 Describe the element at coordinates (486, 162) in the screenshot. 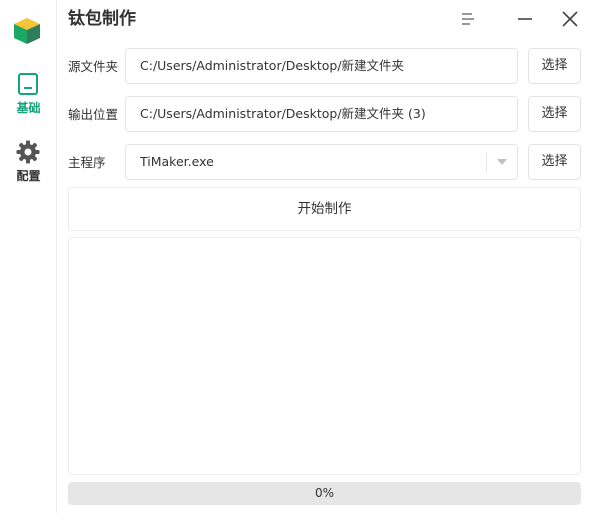

I see `select-divider` at that location.